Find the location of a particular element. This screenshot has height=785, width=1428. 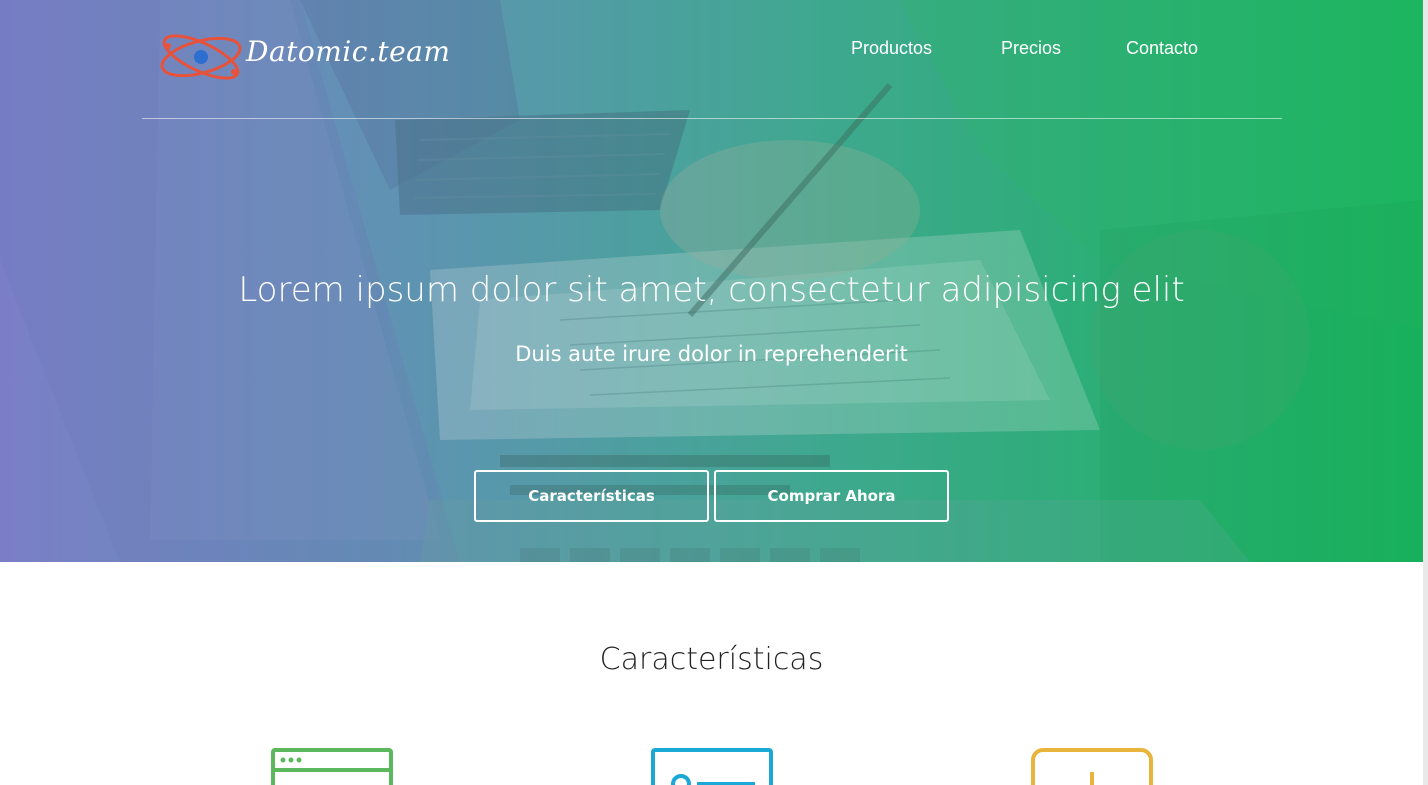

page-scrollbar is located at coordinates (1425, 392).